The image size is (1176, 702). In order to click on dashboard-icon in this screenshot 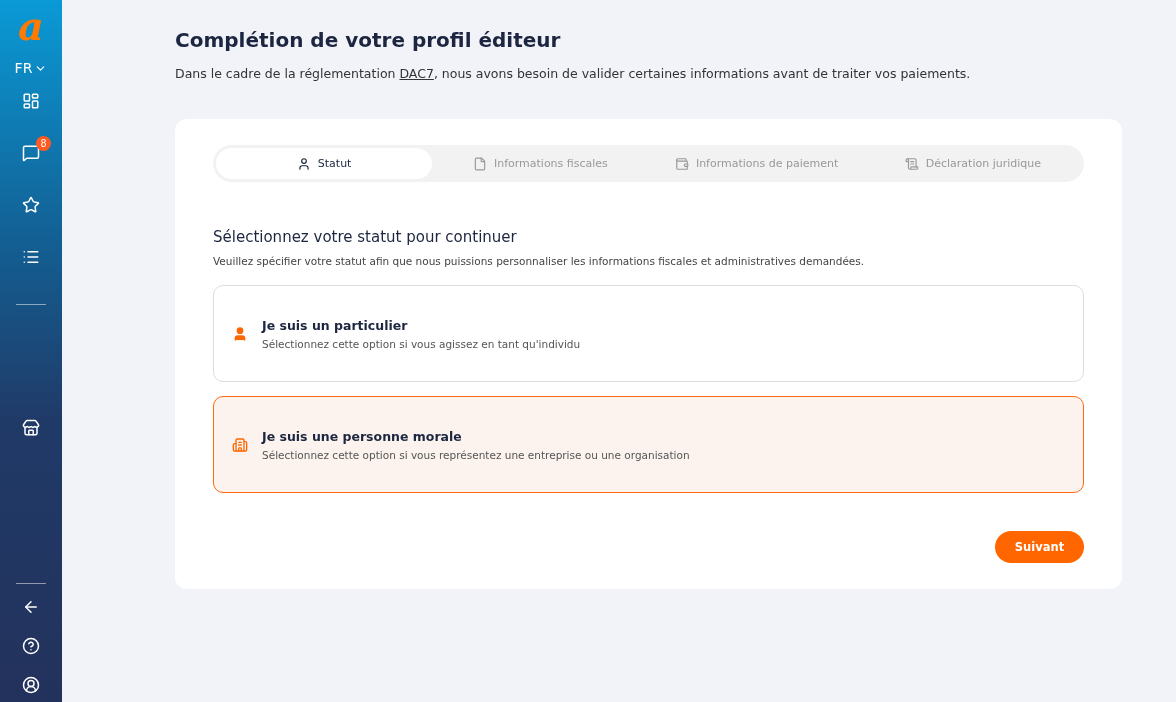, I will do `click(31, 101)`.